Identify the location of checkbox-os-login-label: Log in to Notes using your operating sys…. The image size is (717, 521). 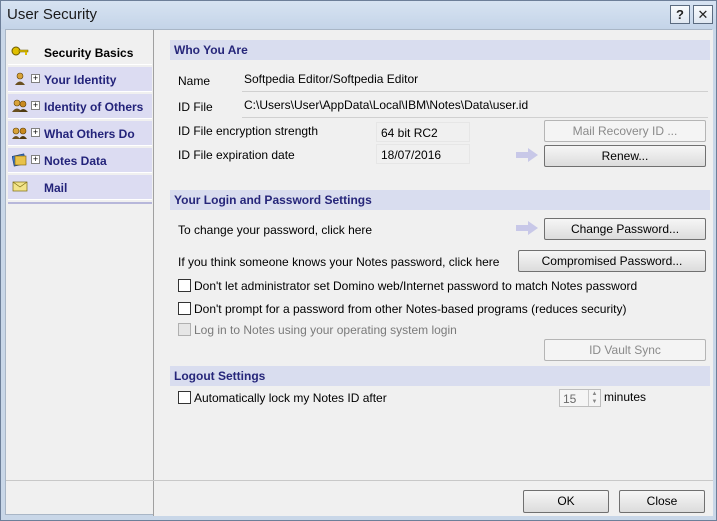
(325, 330).